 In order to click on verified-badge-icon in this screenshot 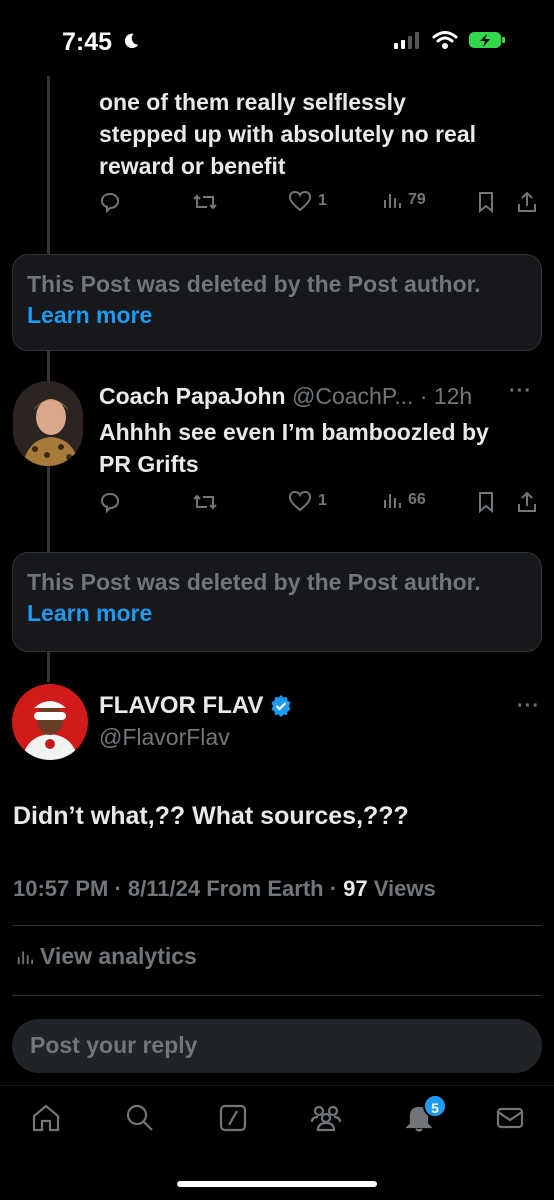, I will do `click(281, 706)`.